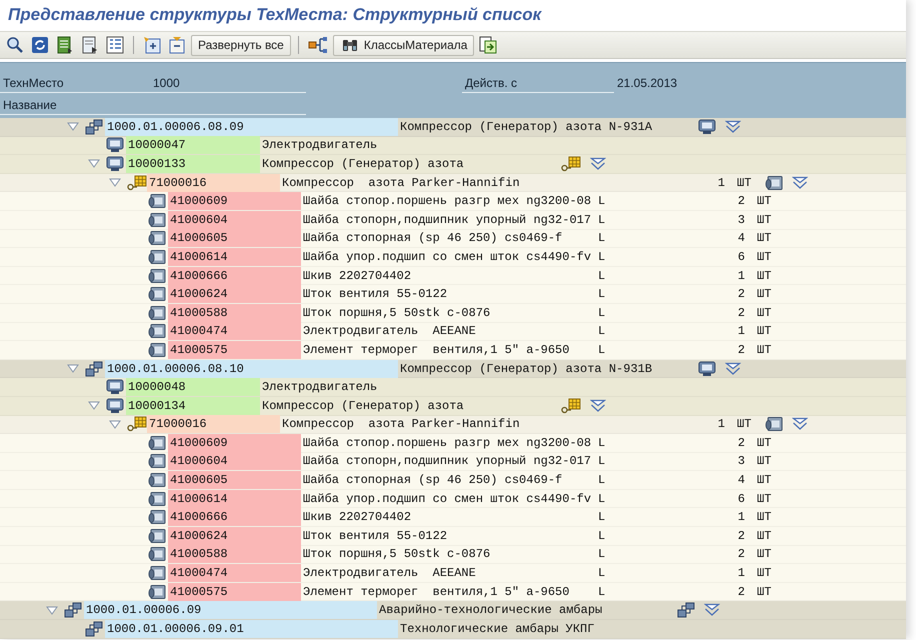 Image resolution: width=916 pixels, height=640 pixels. I want to click on description-text: Электродвигатель, so click(319, 145).